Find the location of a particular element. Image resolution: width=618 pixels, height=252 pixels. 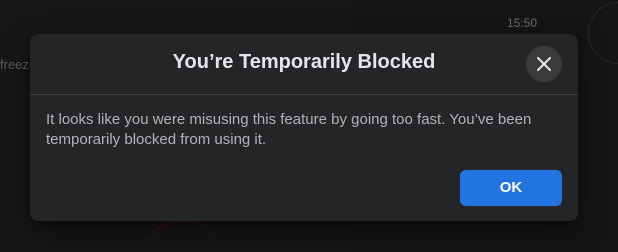

background-message-snippet: freez is located at coordinates (14, 64).